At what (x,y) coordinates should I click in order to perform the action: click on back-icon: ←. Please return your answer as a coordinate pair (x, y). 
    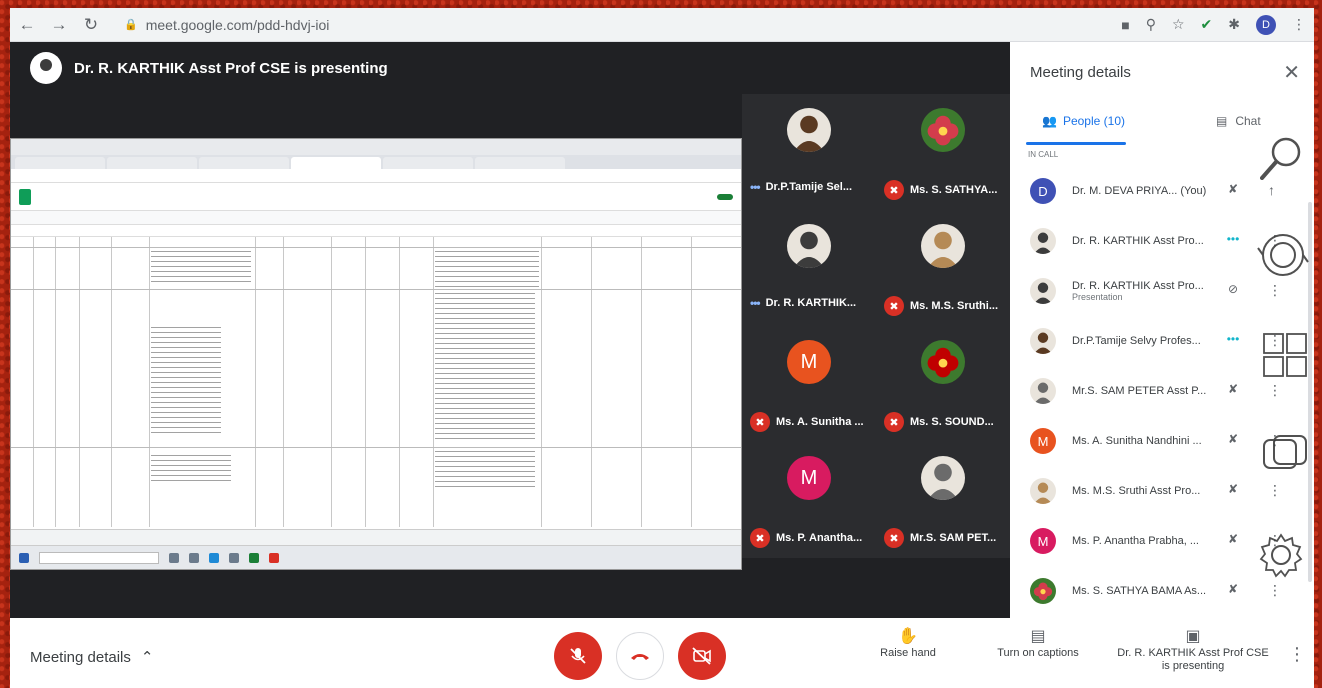
    Looking at the image, I should click on (27, 25).